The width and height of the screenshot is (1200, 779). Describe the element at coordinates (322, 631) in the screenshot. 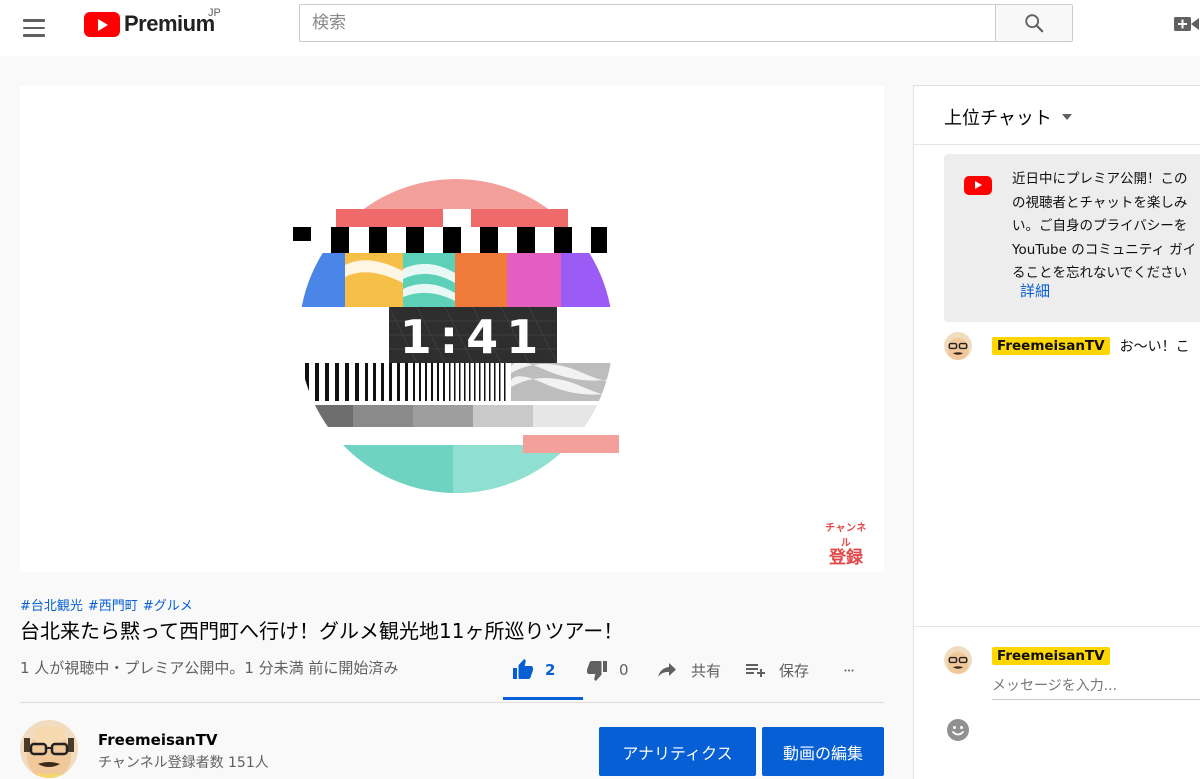

I see `video-title: 台北来たら黙って西門町へ行け！グルメ観光地11ヶ所巡りツアー！` at that location.